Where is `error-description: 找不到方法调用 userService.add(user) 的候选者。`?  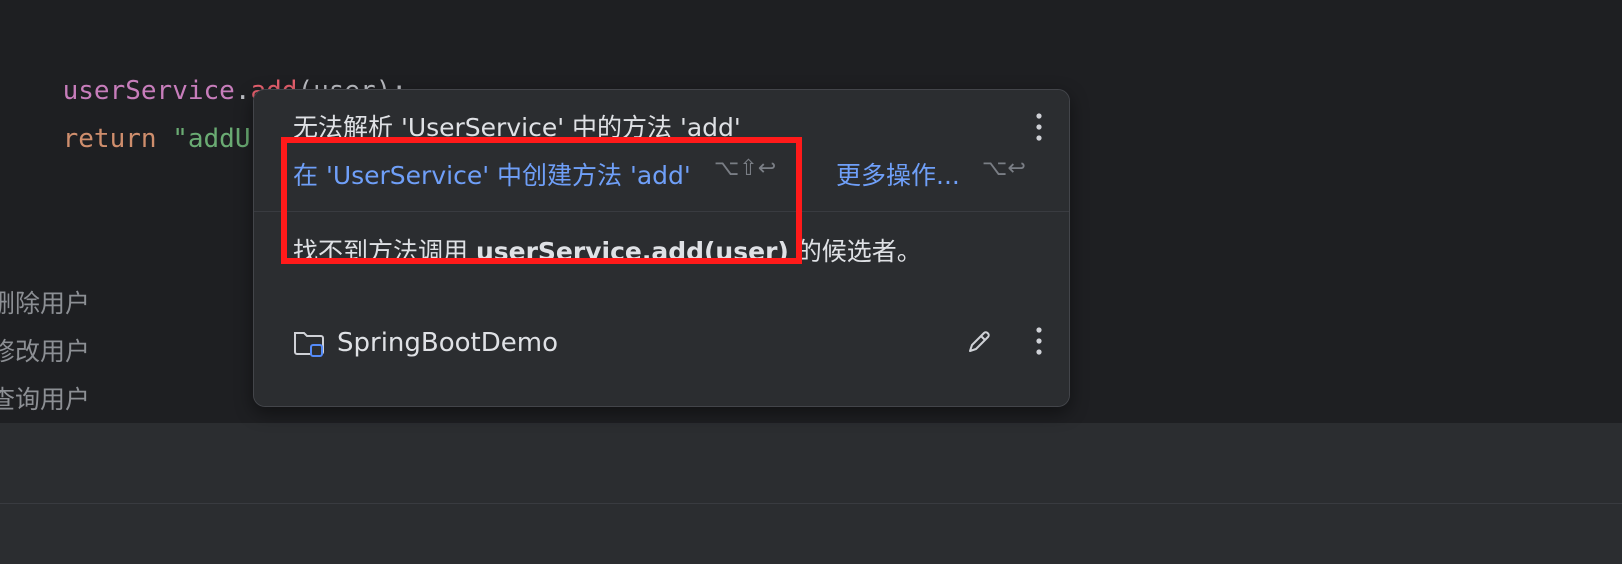
error-description: 找不到方法调用 userService.add(user) 的候选者。 is located at coordinates (607, 250).